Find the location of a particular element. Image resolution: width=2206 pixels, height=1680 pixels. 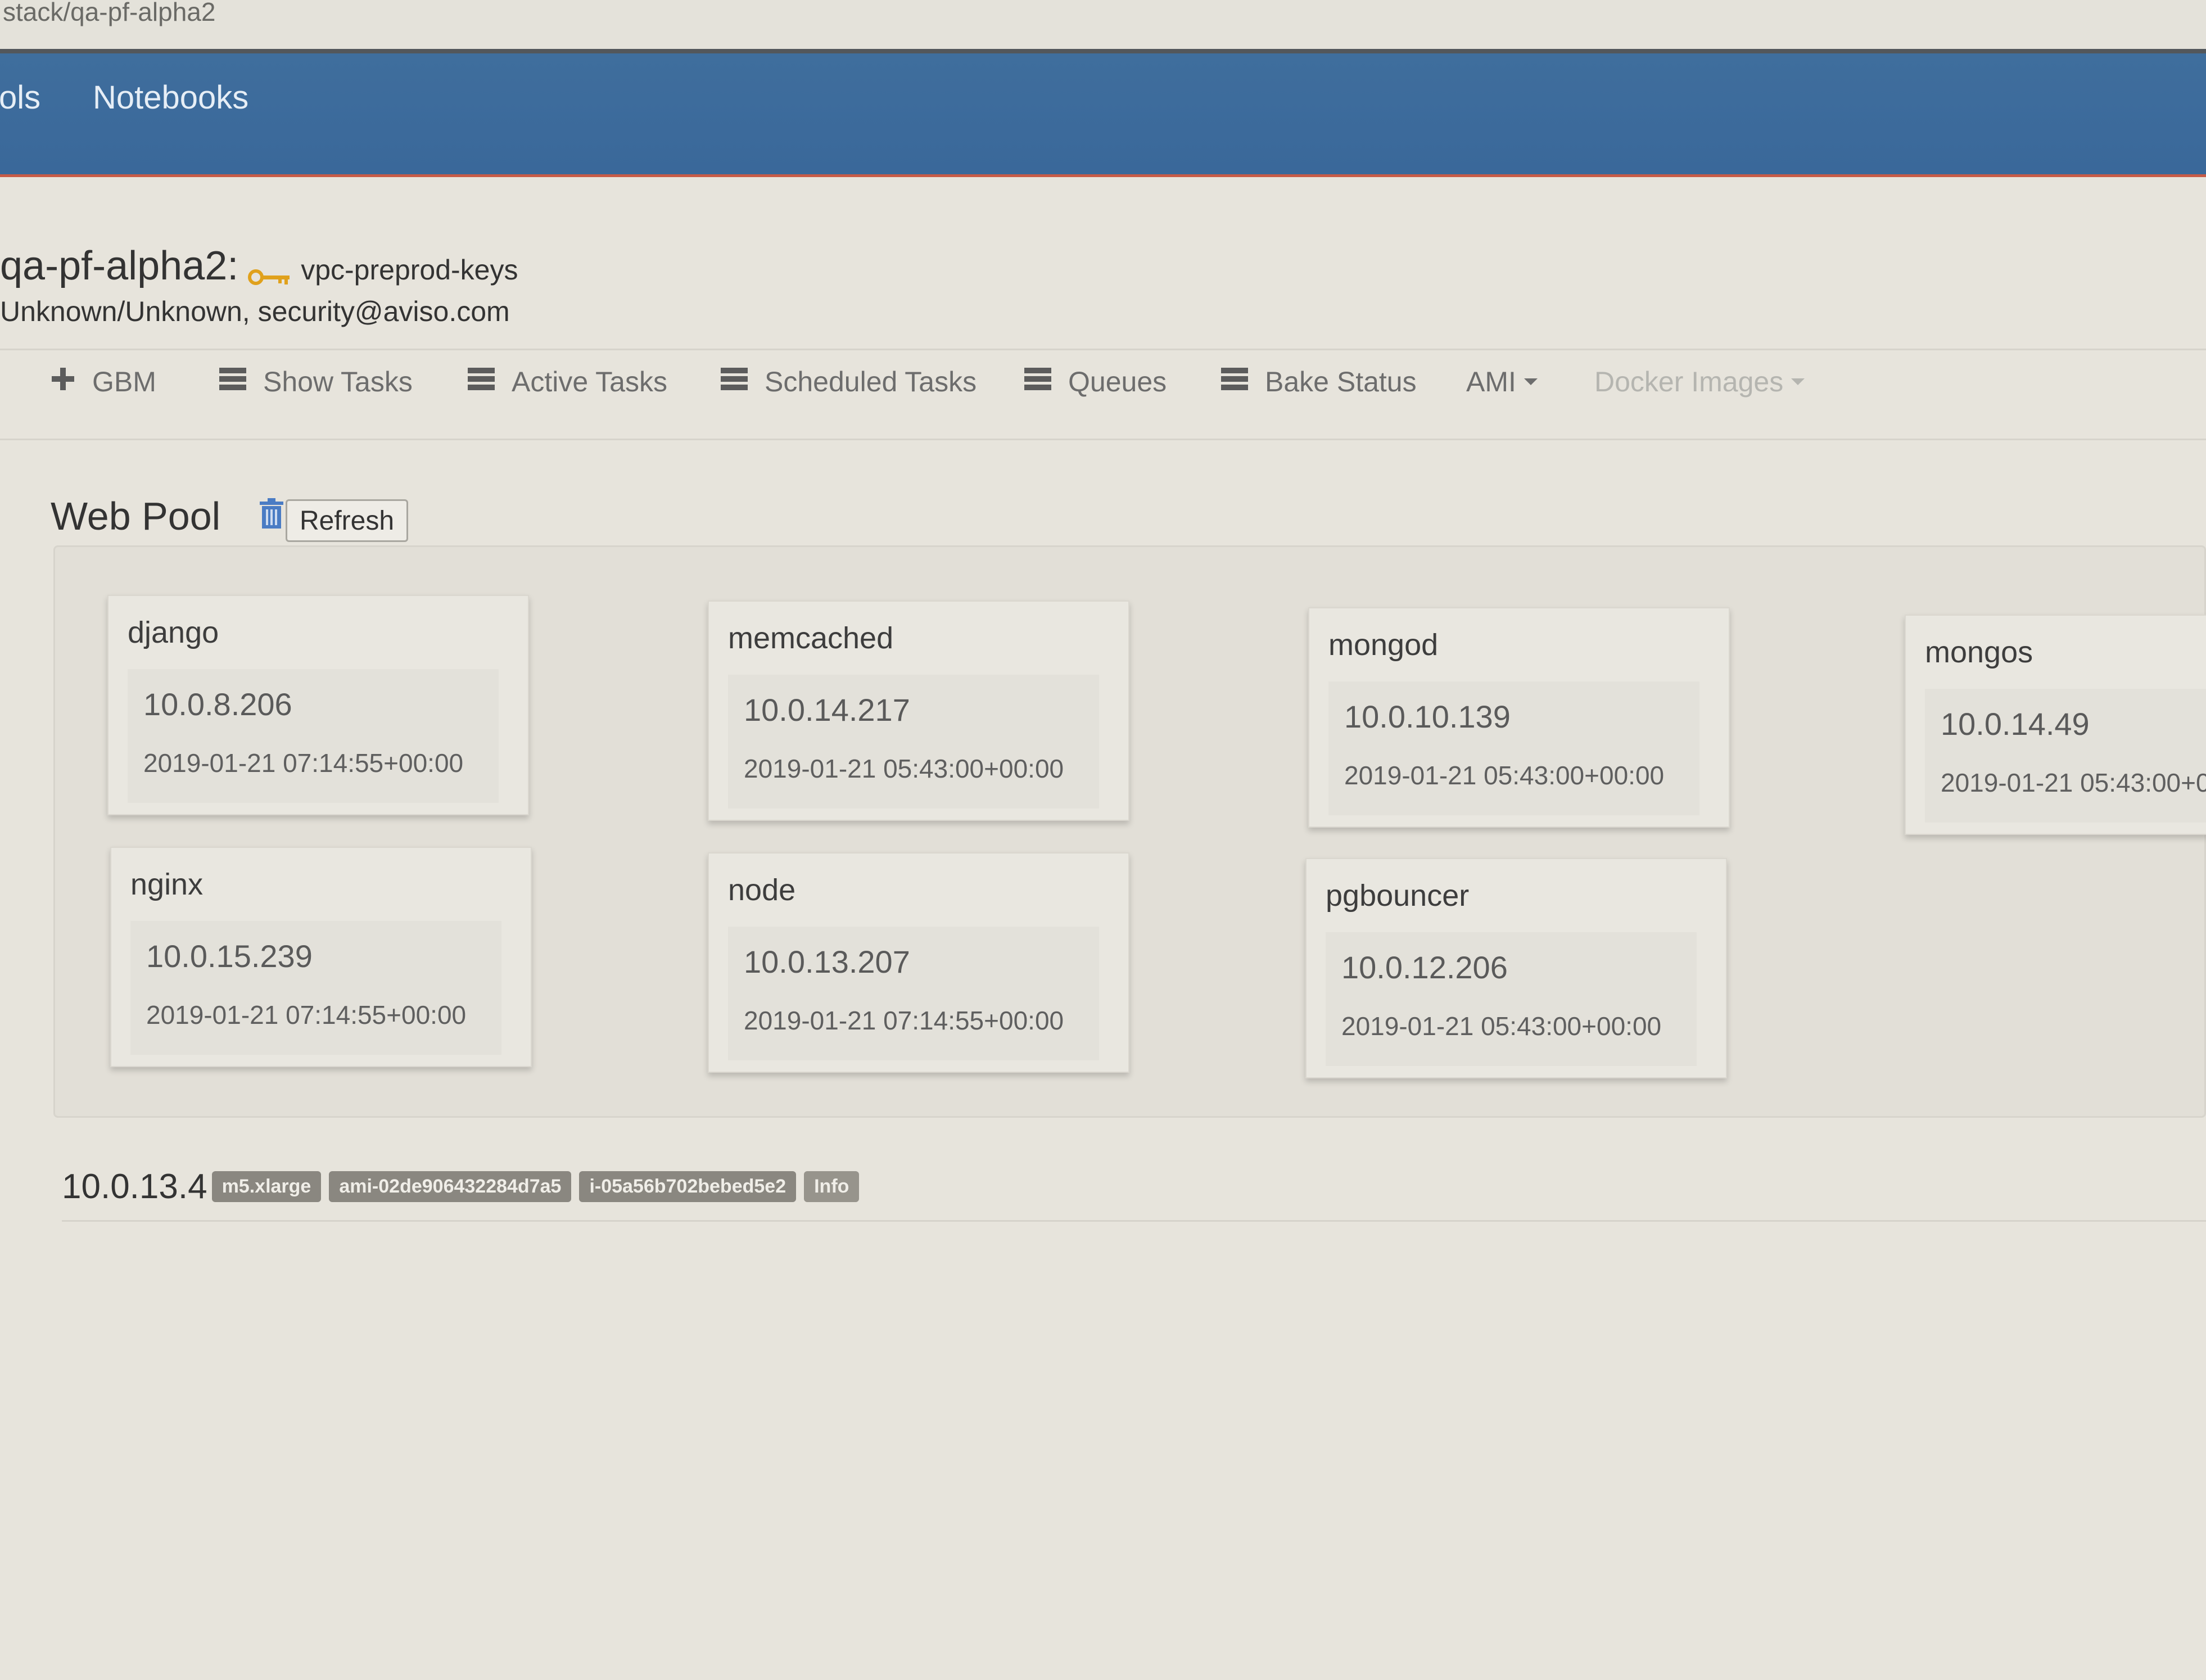

service-ip: 10.0.15.239 is located at coordinates (229, 956).